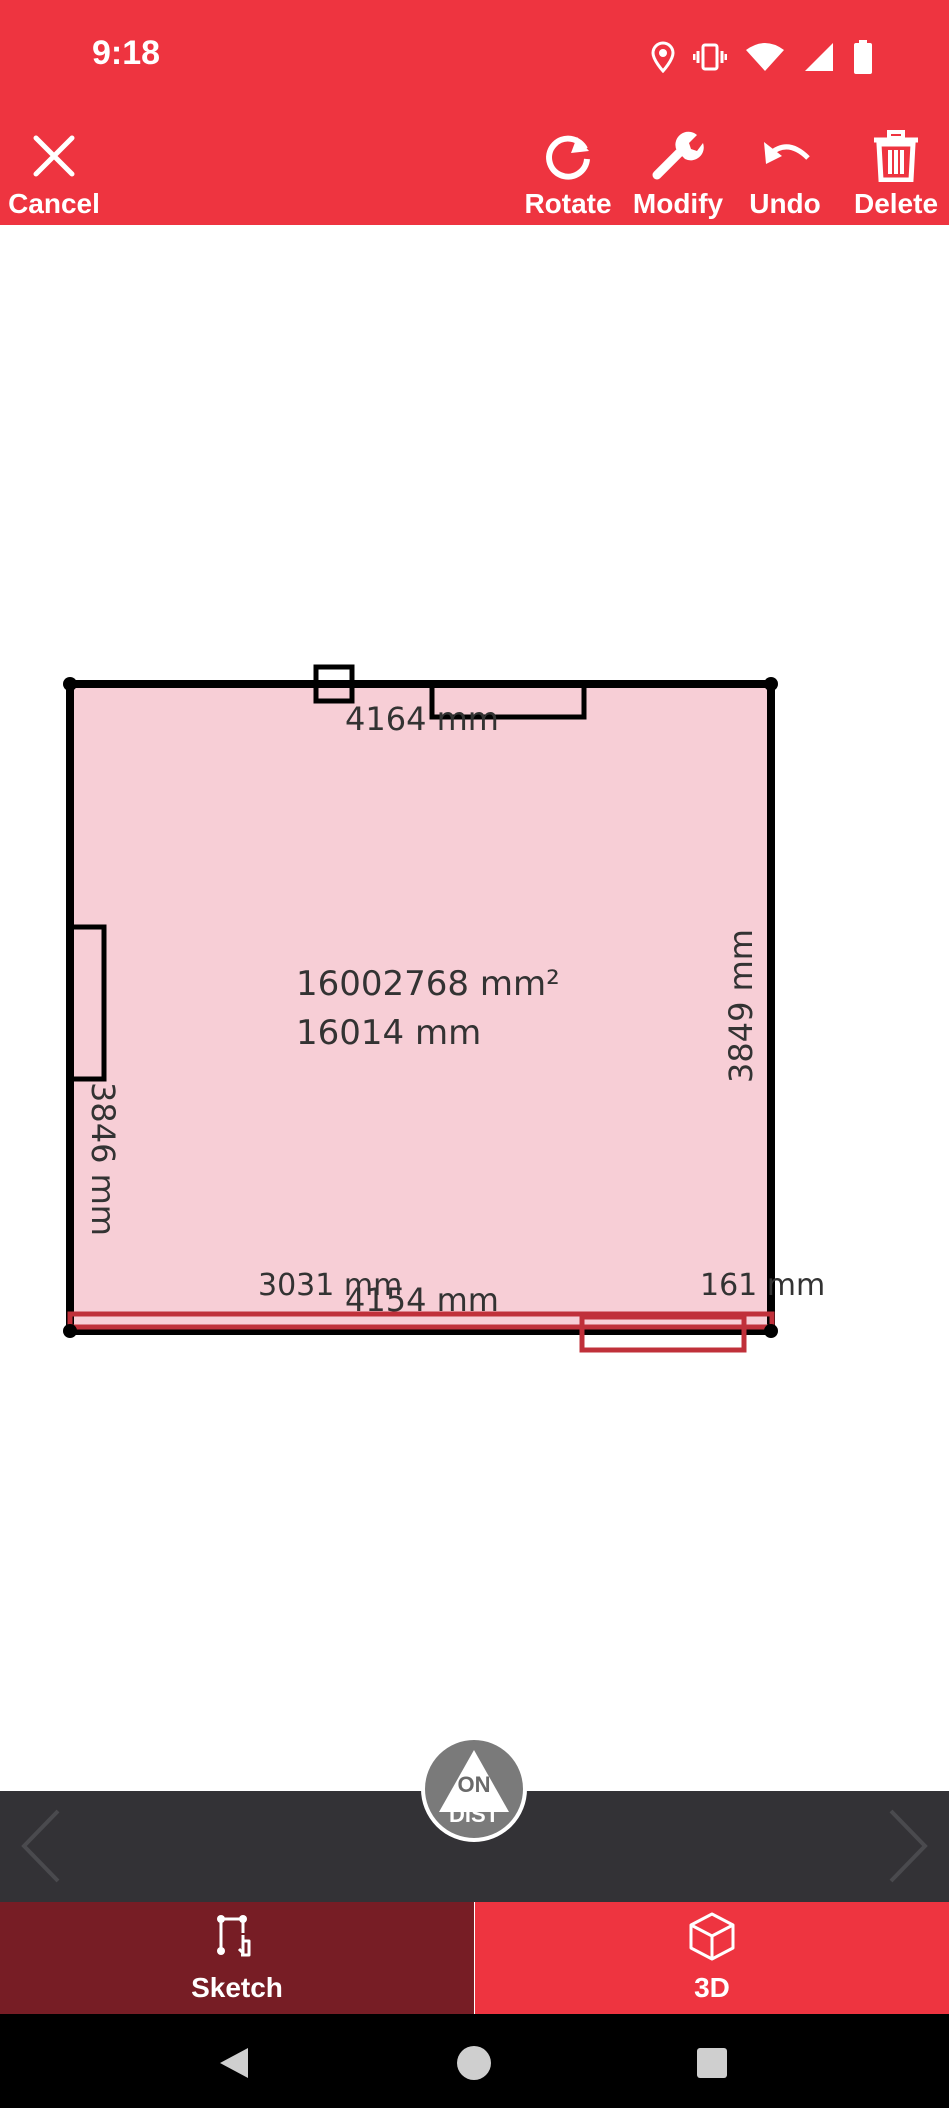 This screenshot has height=2108, width=949. What do you see at coordinates (422, 1300) in the screenshot?
I see `bottom-wall-length: 4154 mm` at bounding box center [422, 1300].